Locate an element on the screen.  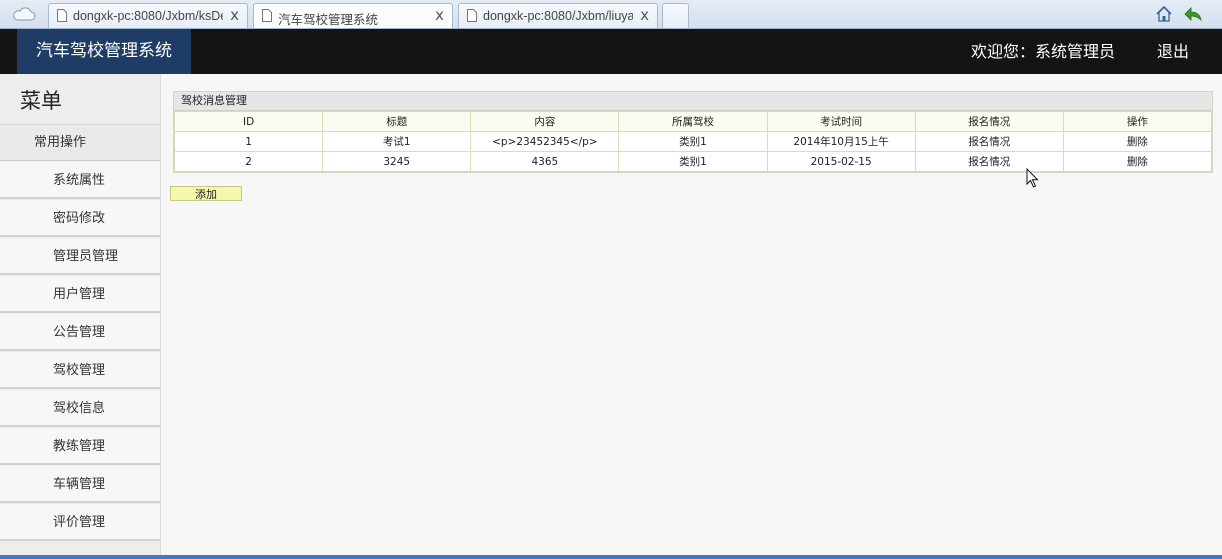
cell-title: 考试1 is located at coordinates (397, 141).